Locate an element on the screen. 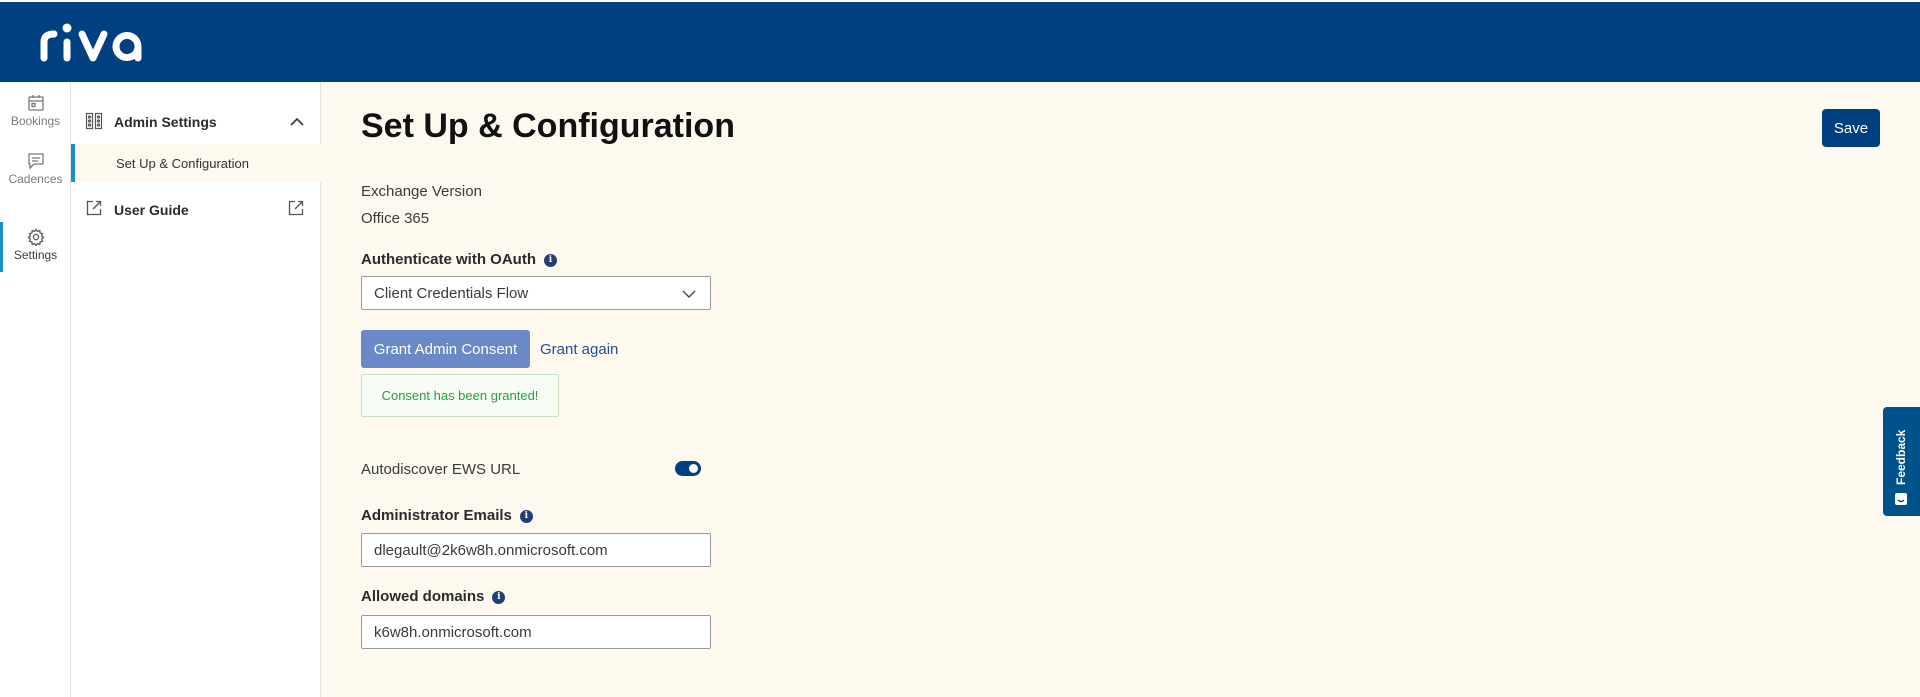  exchange-version-value: Office 365 is located at coordinates (395, 218).